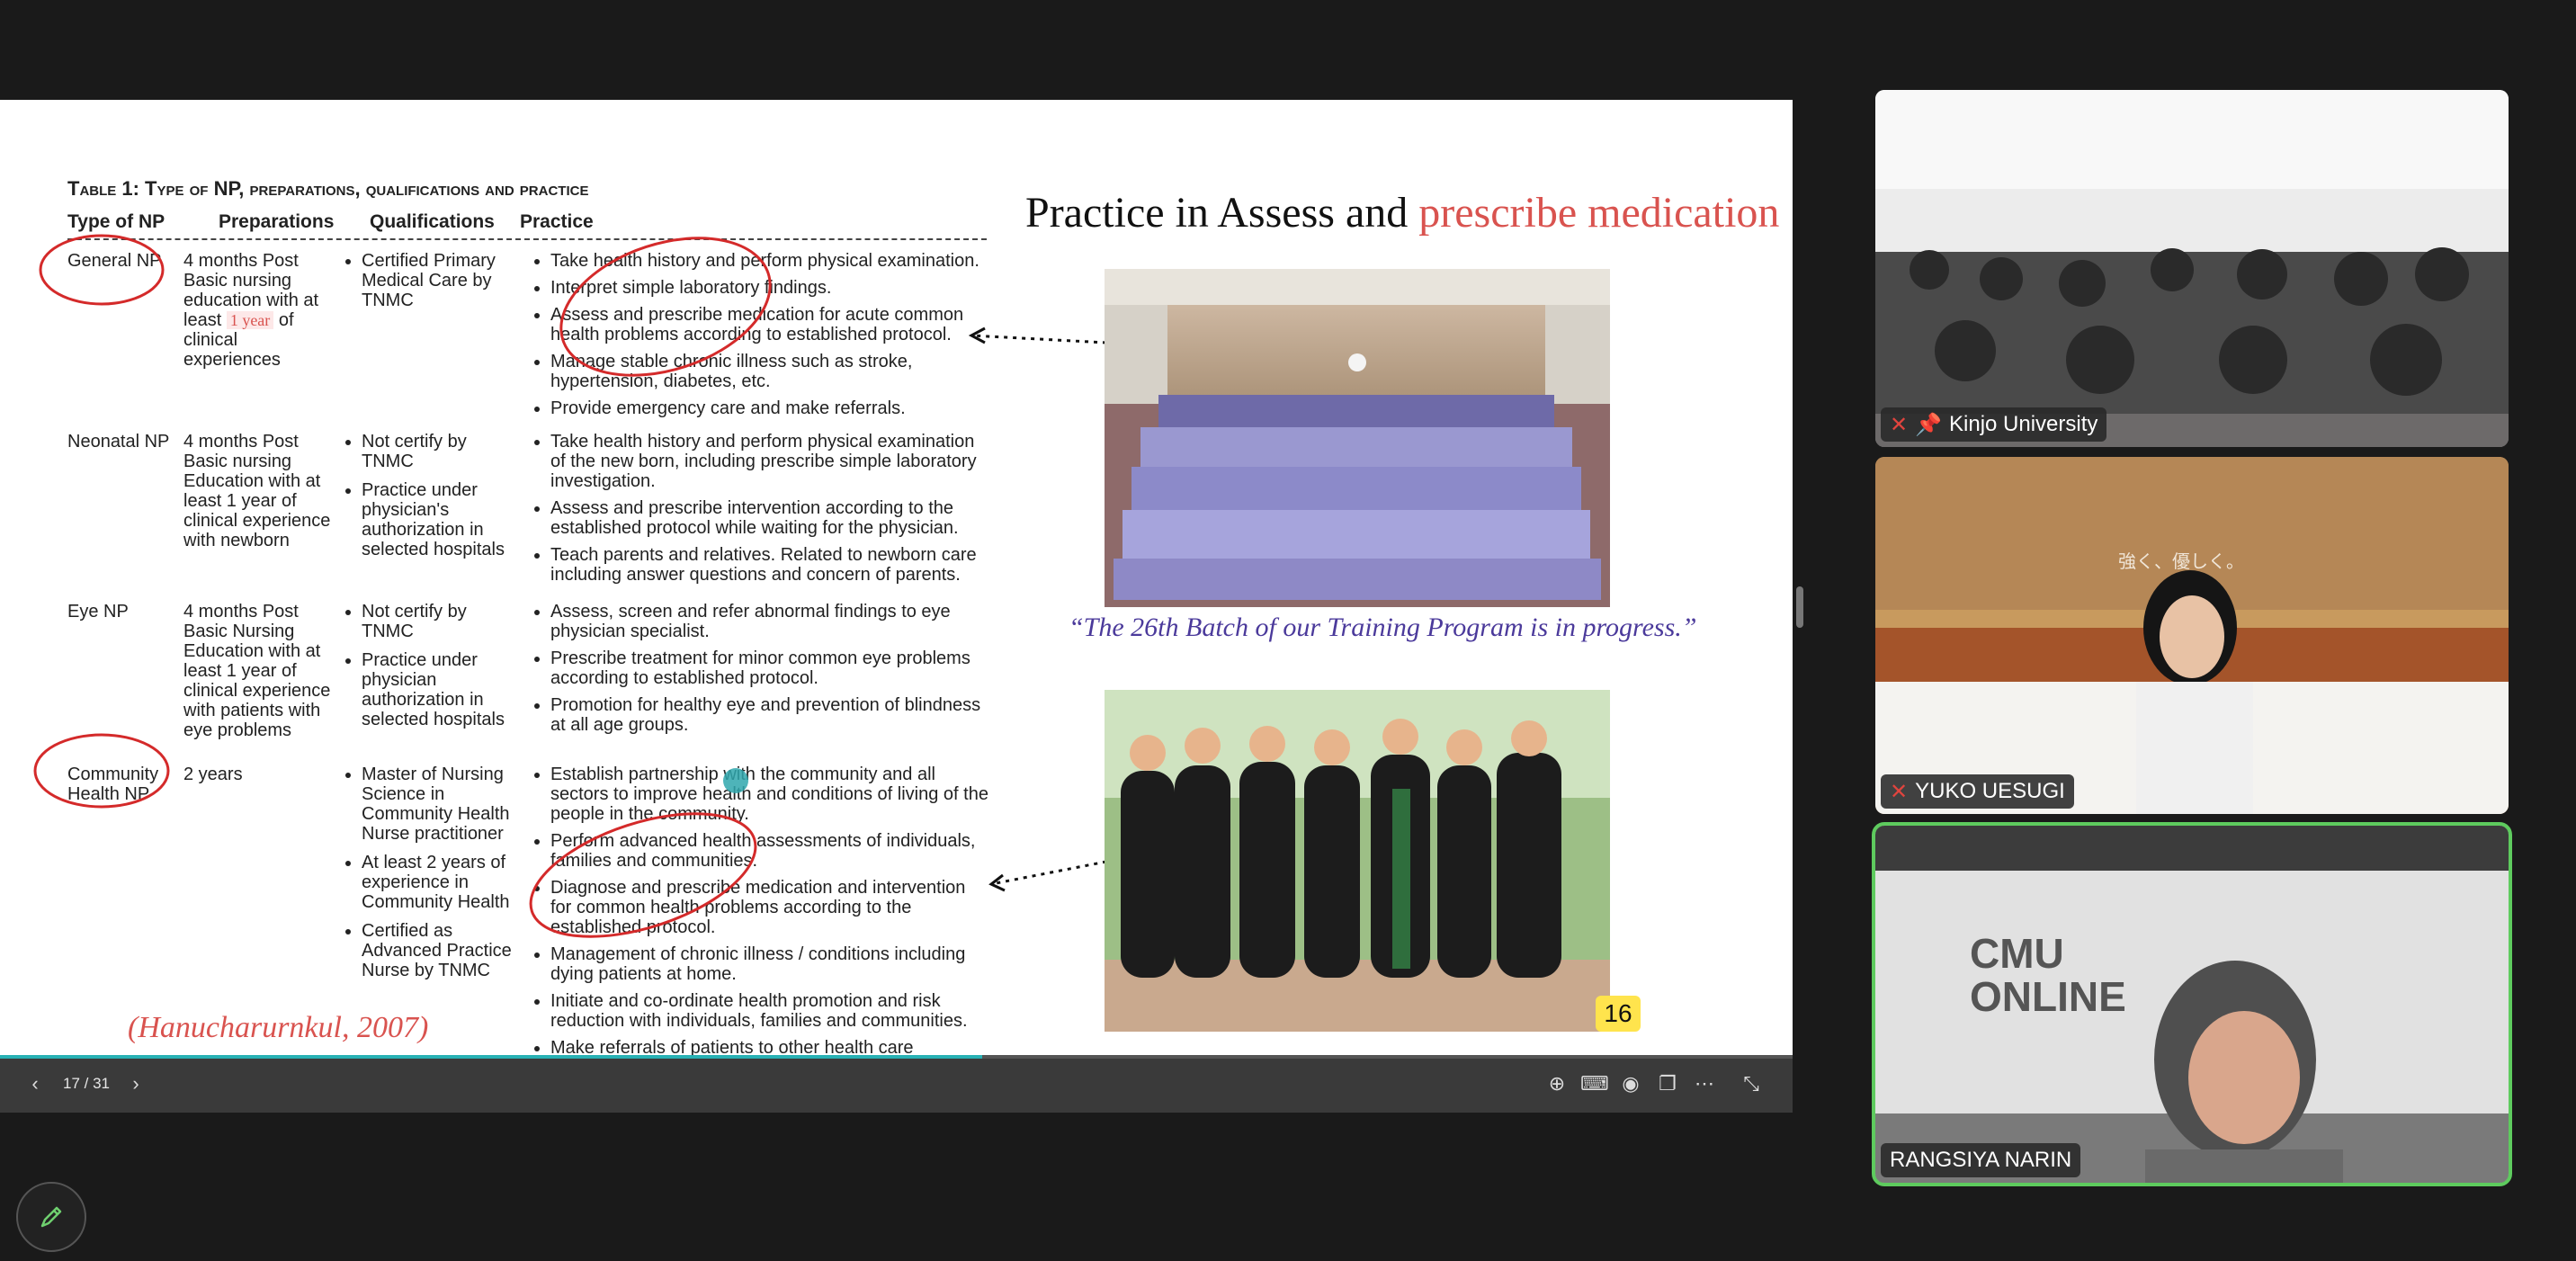 This screenshot has height=1261, width=2576. I want to click on participant-tile-kinjo-university: ✕ 📌 Kinjo University, so click(2192, 268).